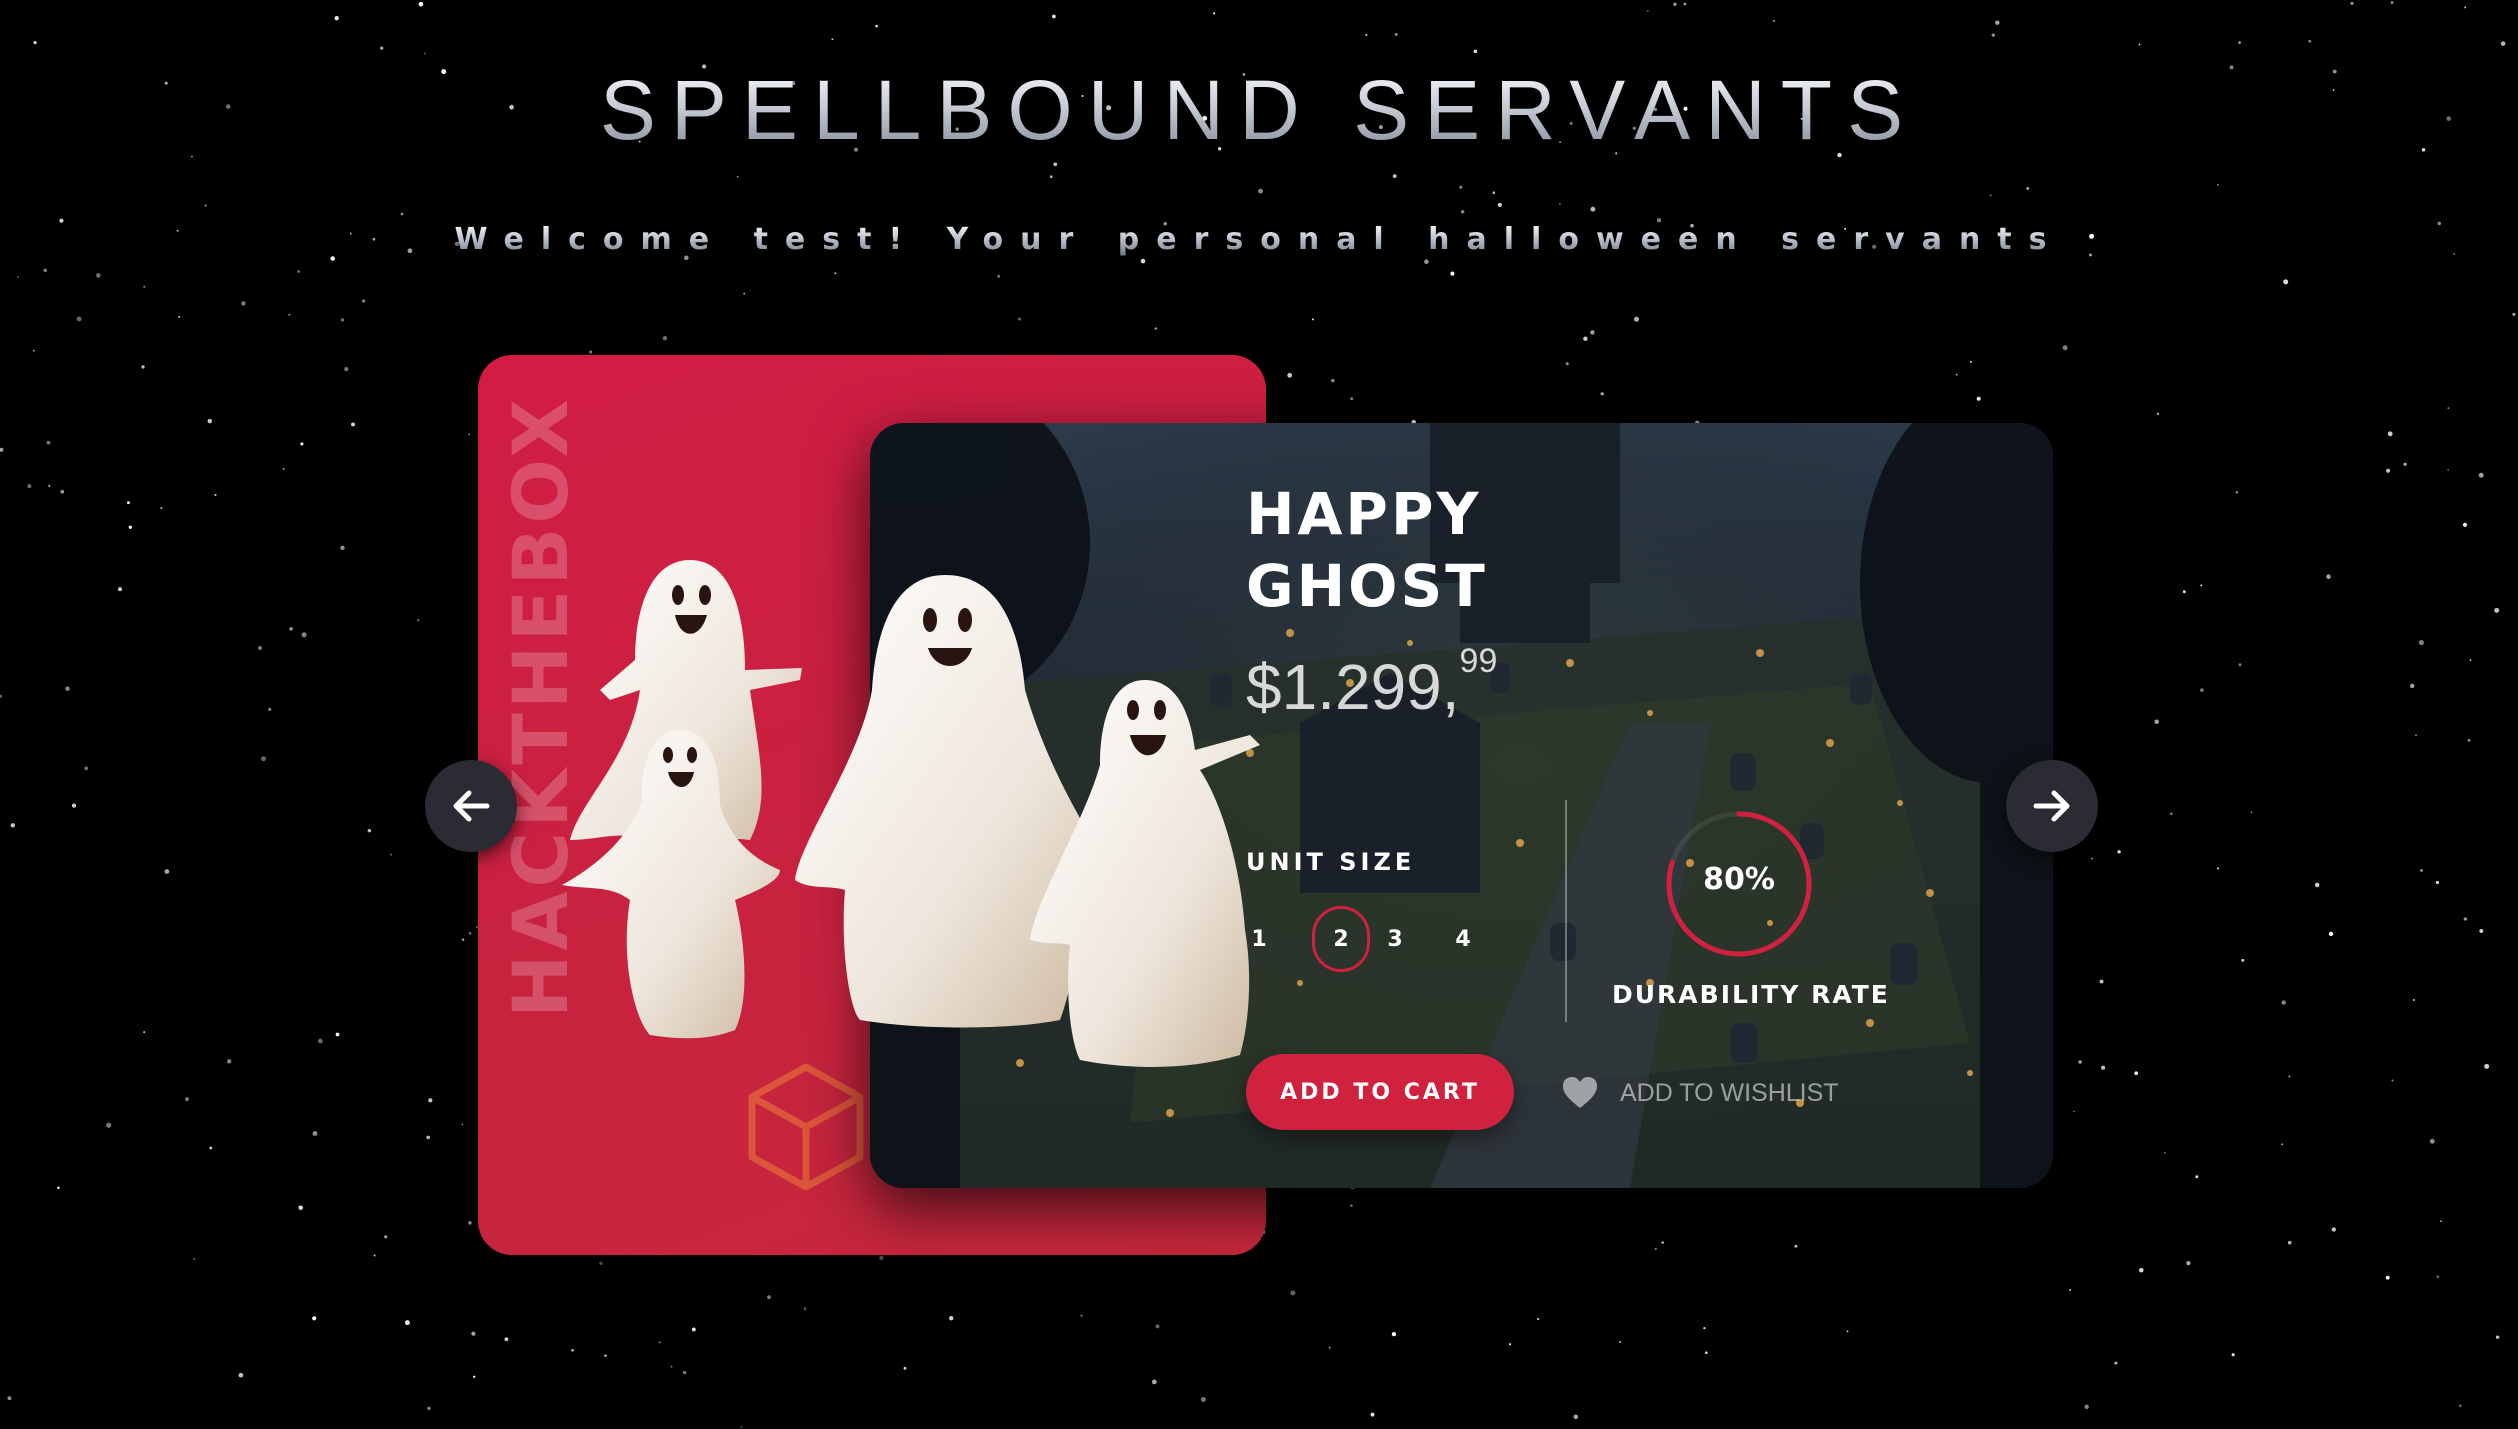 This screenshot has width=2518, height=1429. What do you see at coordinates (1580, 1092) in the screenshot?
I see `heart-icon` at bounding box center [1580, 1092].